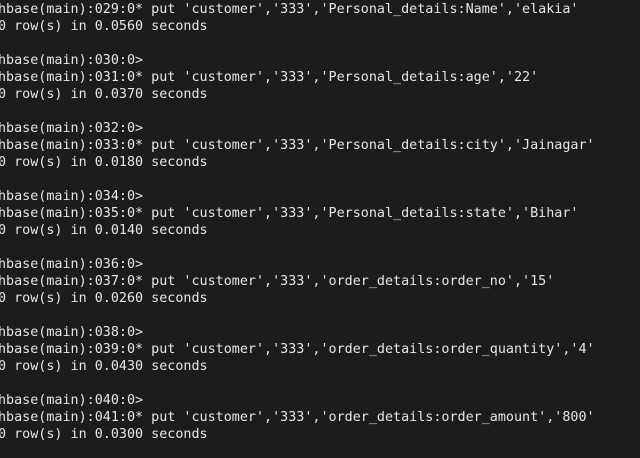  What do you see at coordinates (104, 434) in the screenshot?
I see `terminal-line: 0 row(s) in 0.0300 seconds` at bounding box center [104, 434].